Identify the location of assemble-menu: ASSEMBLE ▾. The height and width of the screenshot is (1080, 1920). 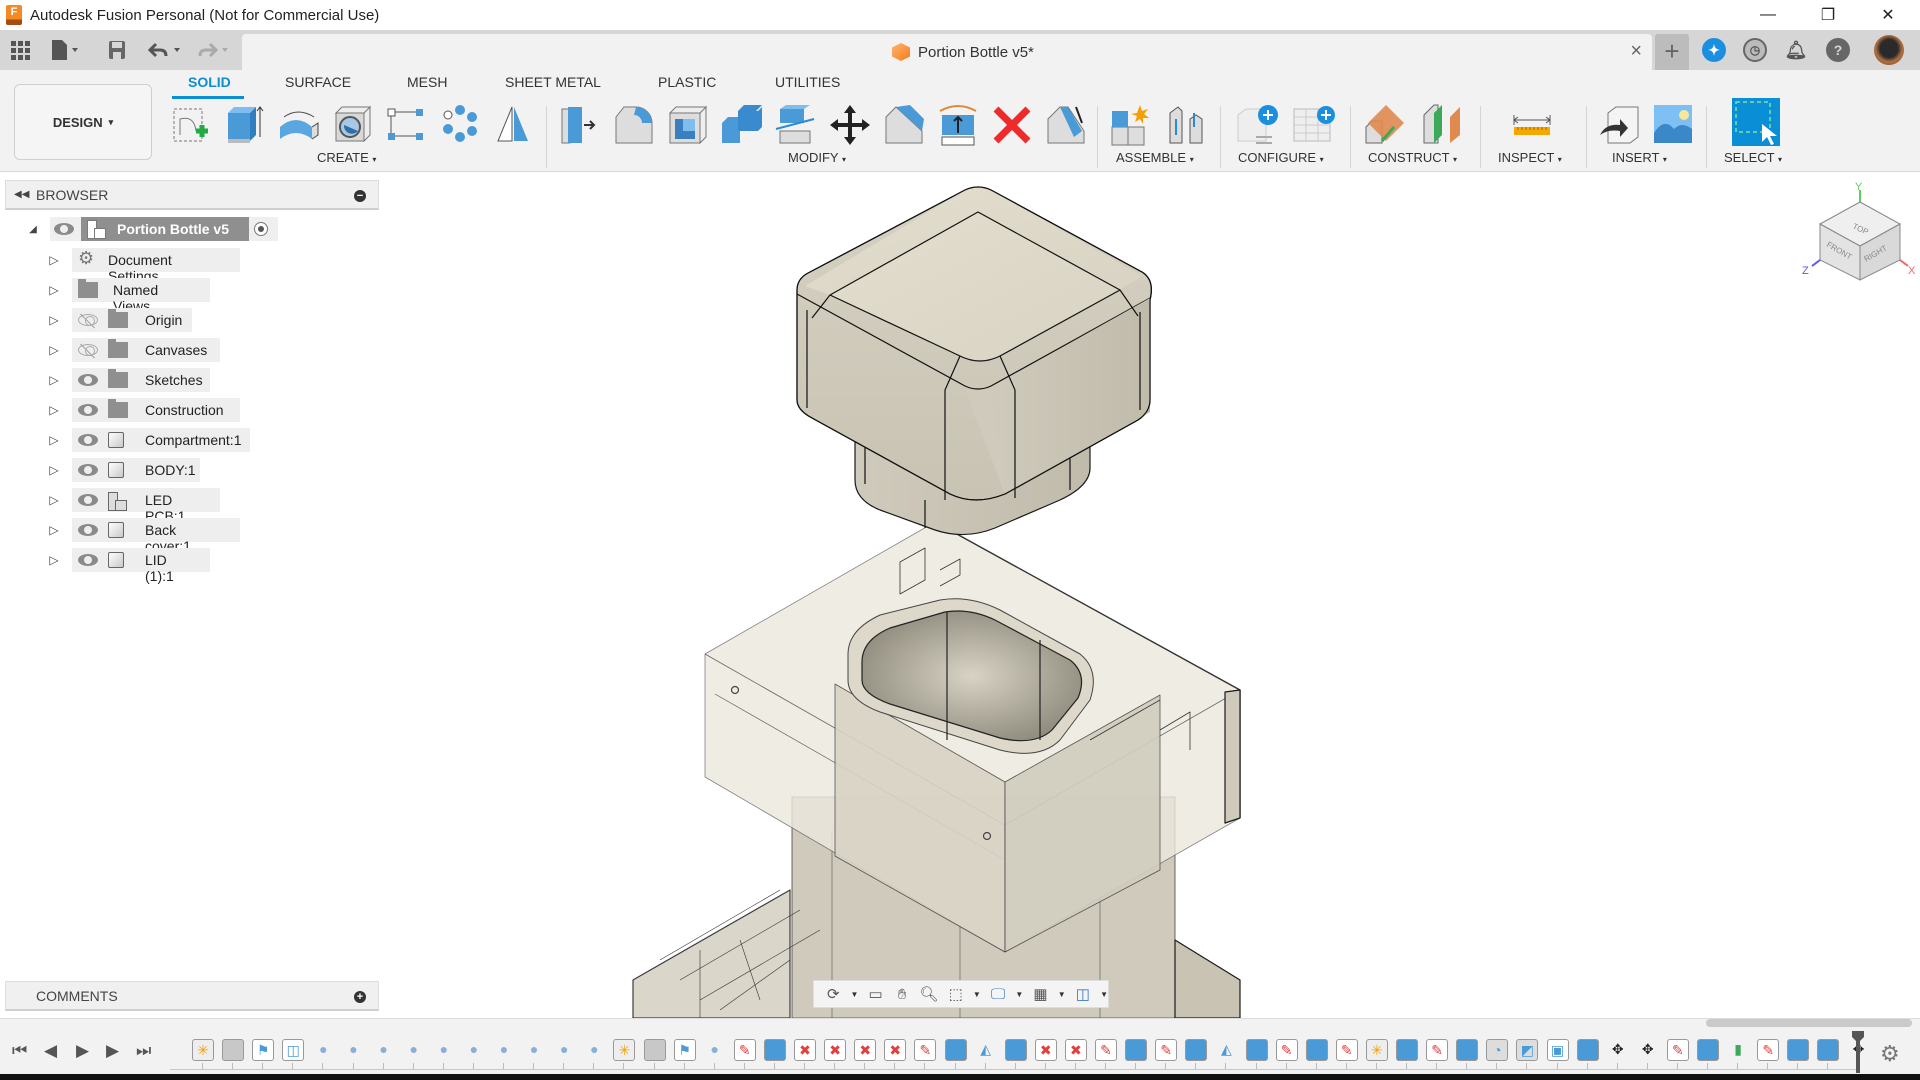
(1155, 157).